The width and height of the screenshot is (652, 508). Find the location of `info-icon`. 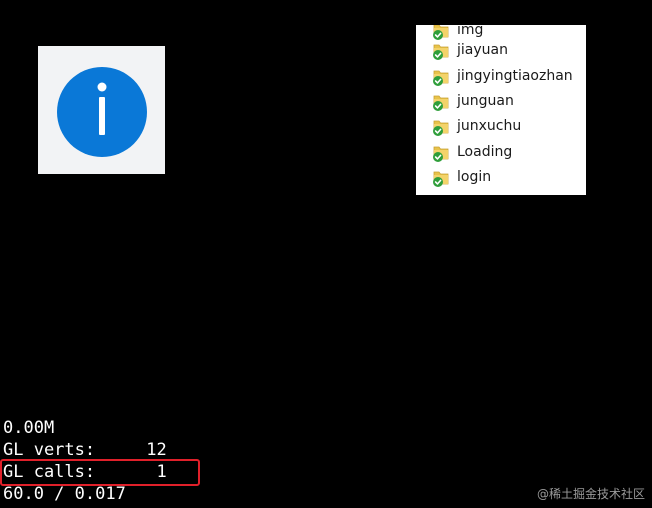

info-icon is located at coordinates (102, 112).